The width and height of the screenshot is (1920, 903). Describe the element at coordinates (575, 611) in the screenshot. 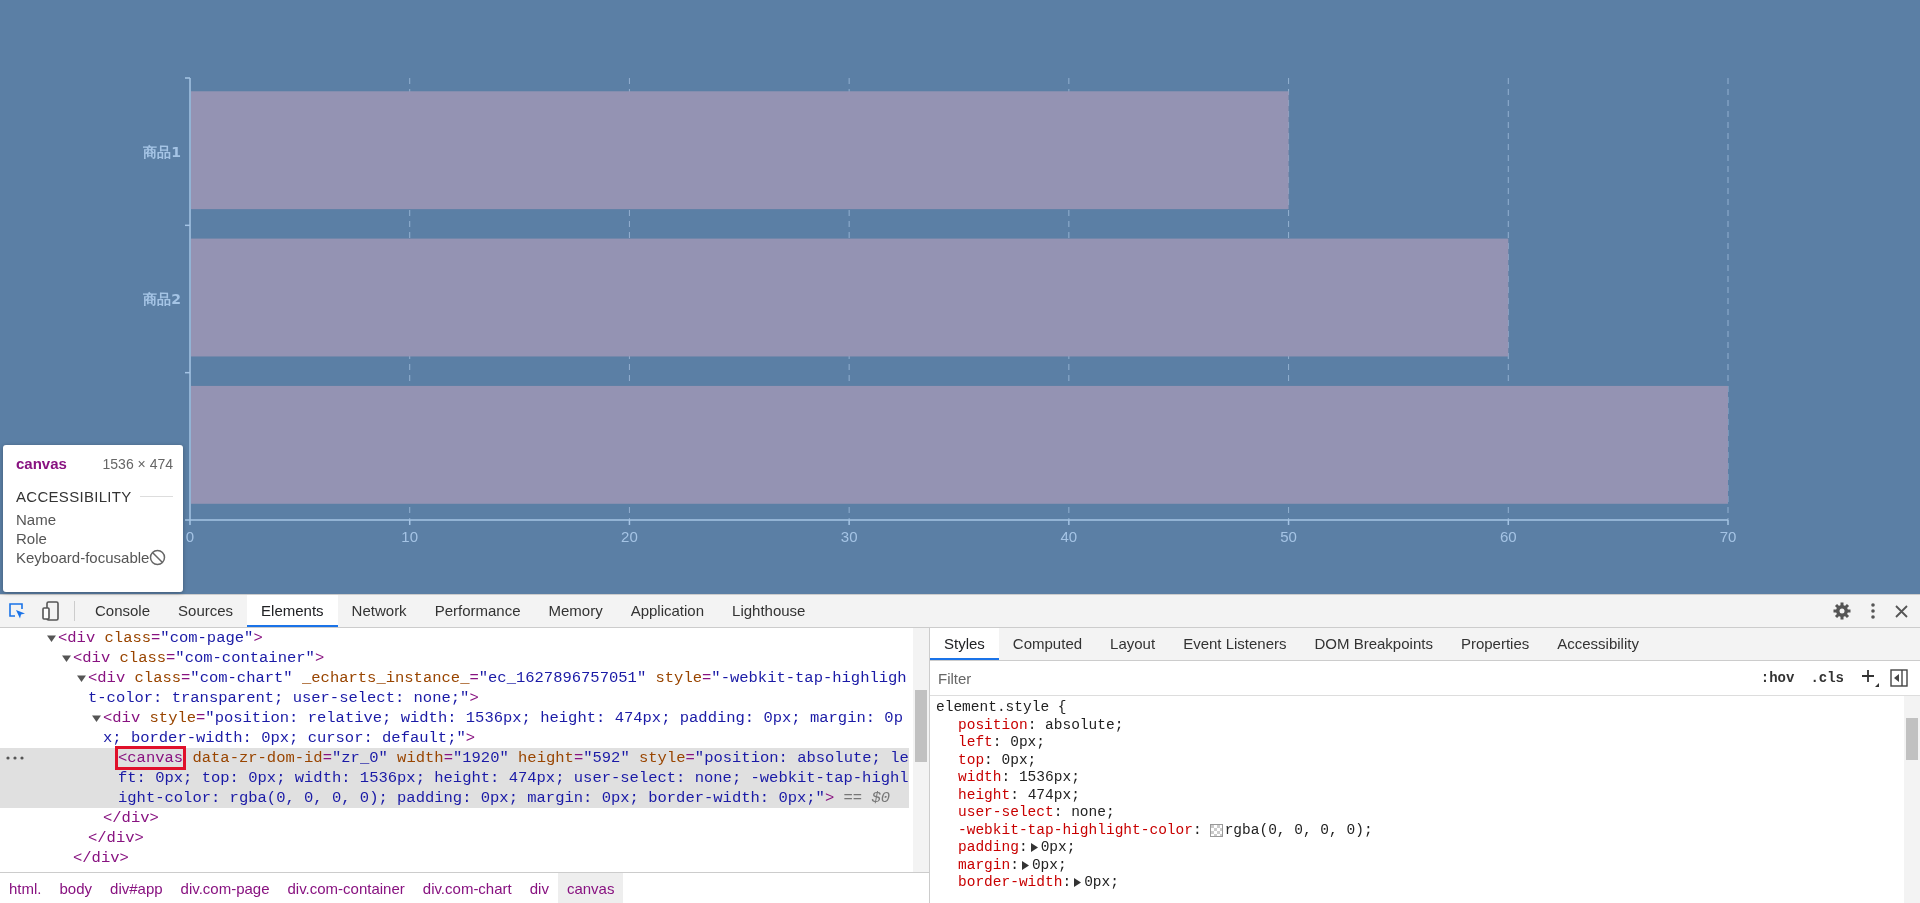

I see `panel-tab: Memory` at that location.